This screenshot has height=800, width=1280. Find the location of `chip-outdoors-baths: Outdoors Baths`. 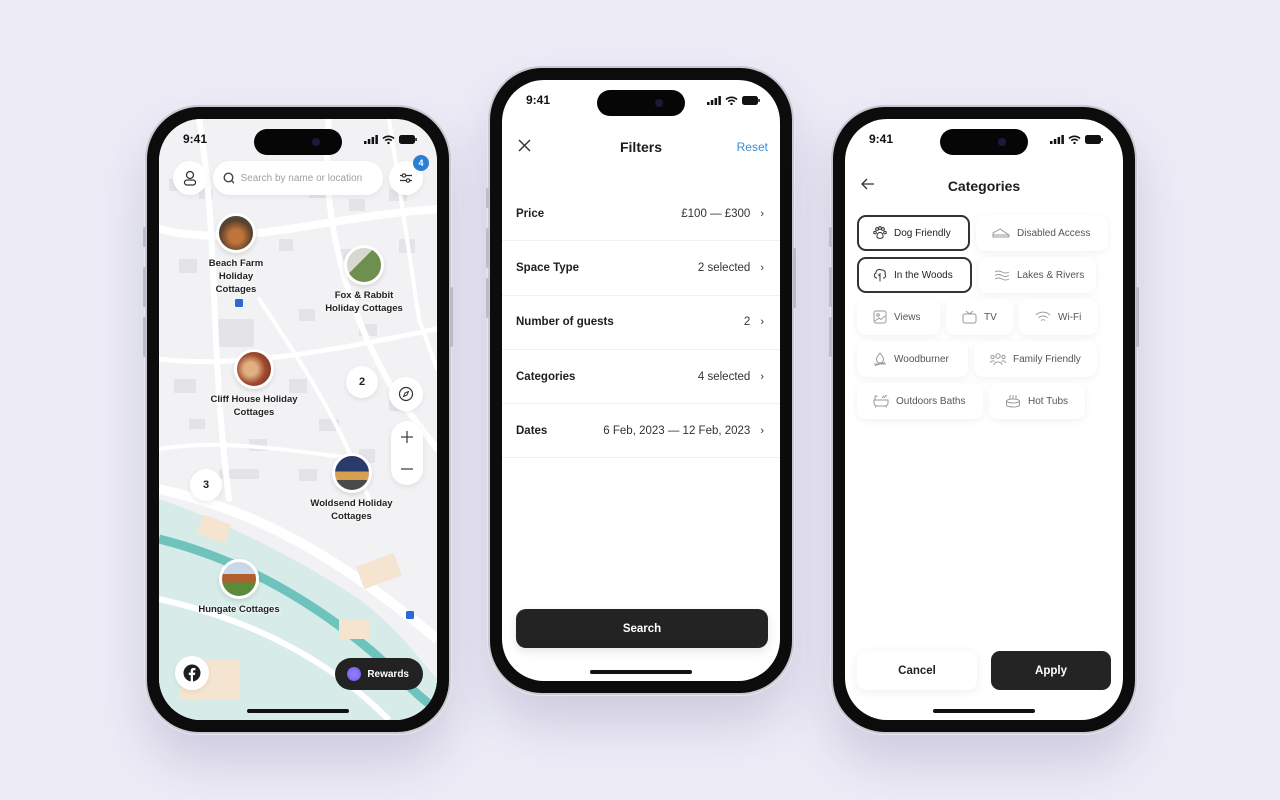

chip-outdoors-baths: Outdoors Baths is located at coordinates (920, 401).